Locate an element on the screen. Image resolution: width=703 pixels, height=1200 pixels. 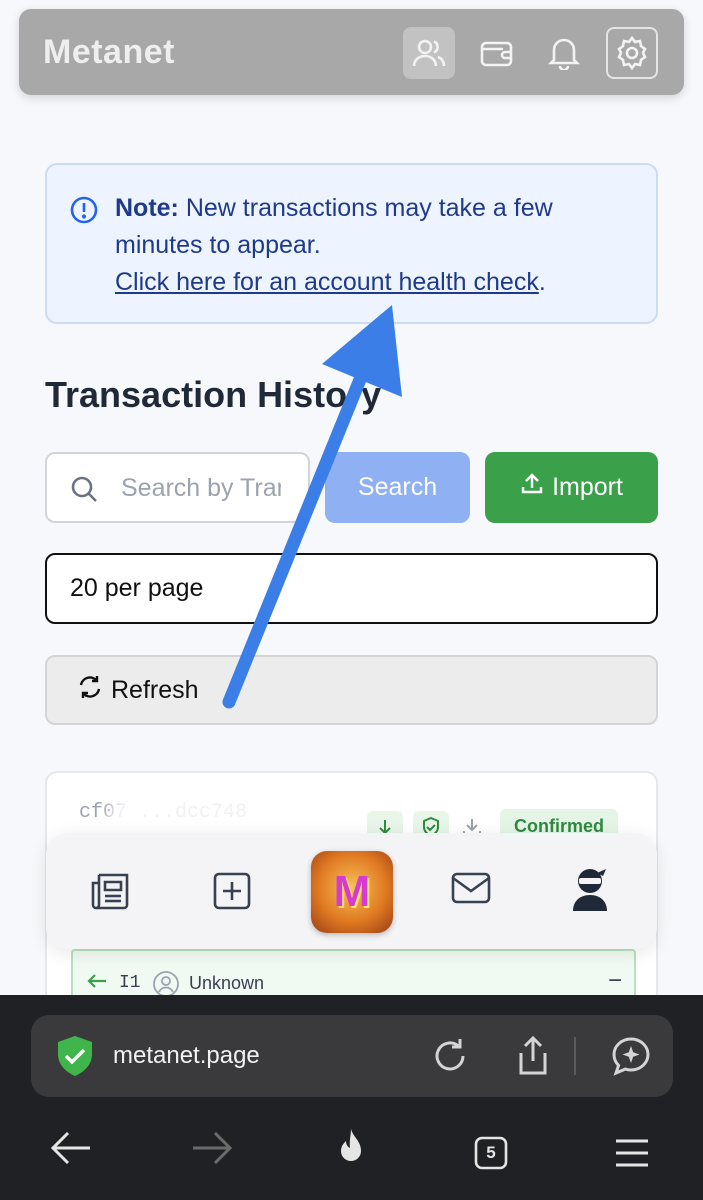
back-arrow-icon is located at coordinates (71, 1148).